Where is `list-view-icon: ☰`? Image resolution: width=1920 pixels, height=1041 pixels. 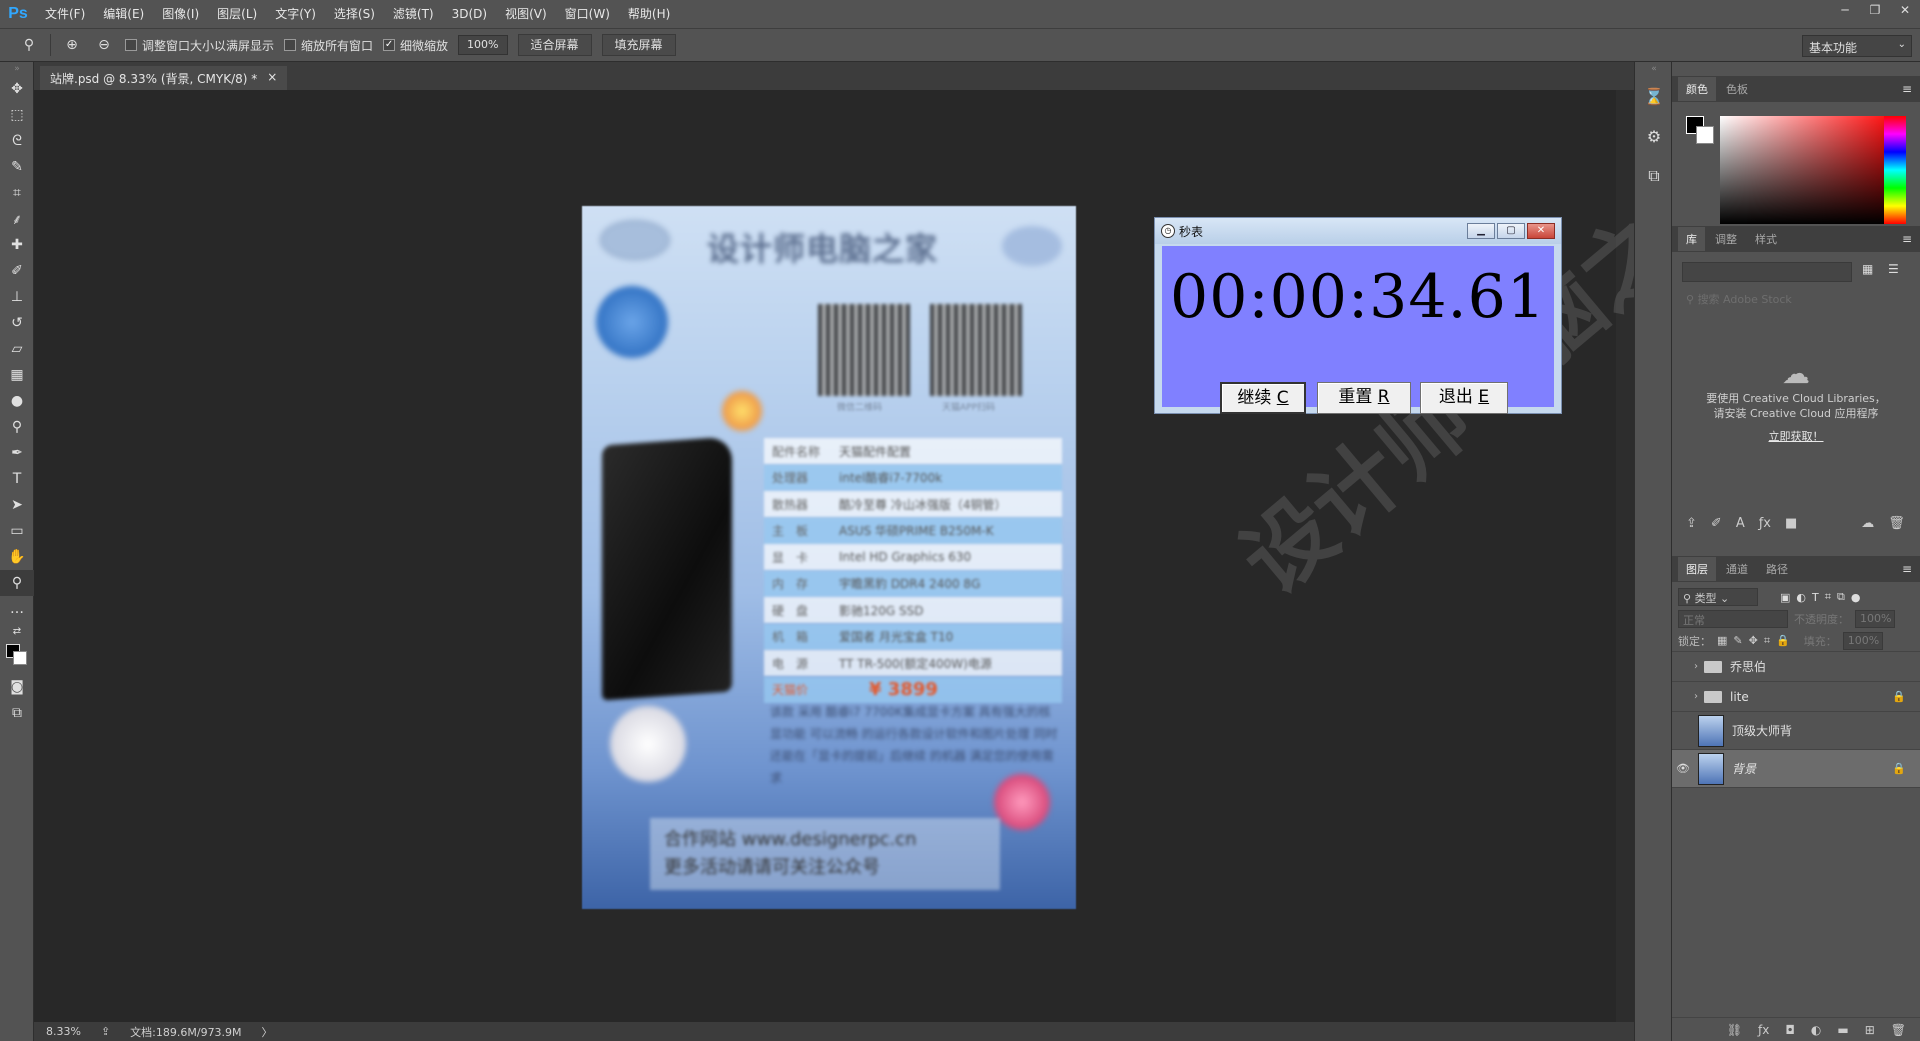
list-view-icon: ☰ is located at coordinates (1893, 269).